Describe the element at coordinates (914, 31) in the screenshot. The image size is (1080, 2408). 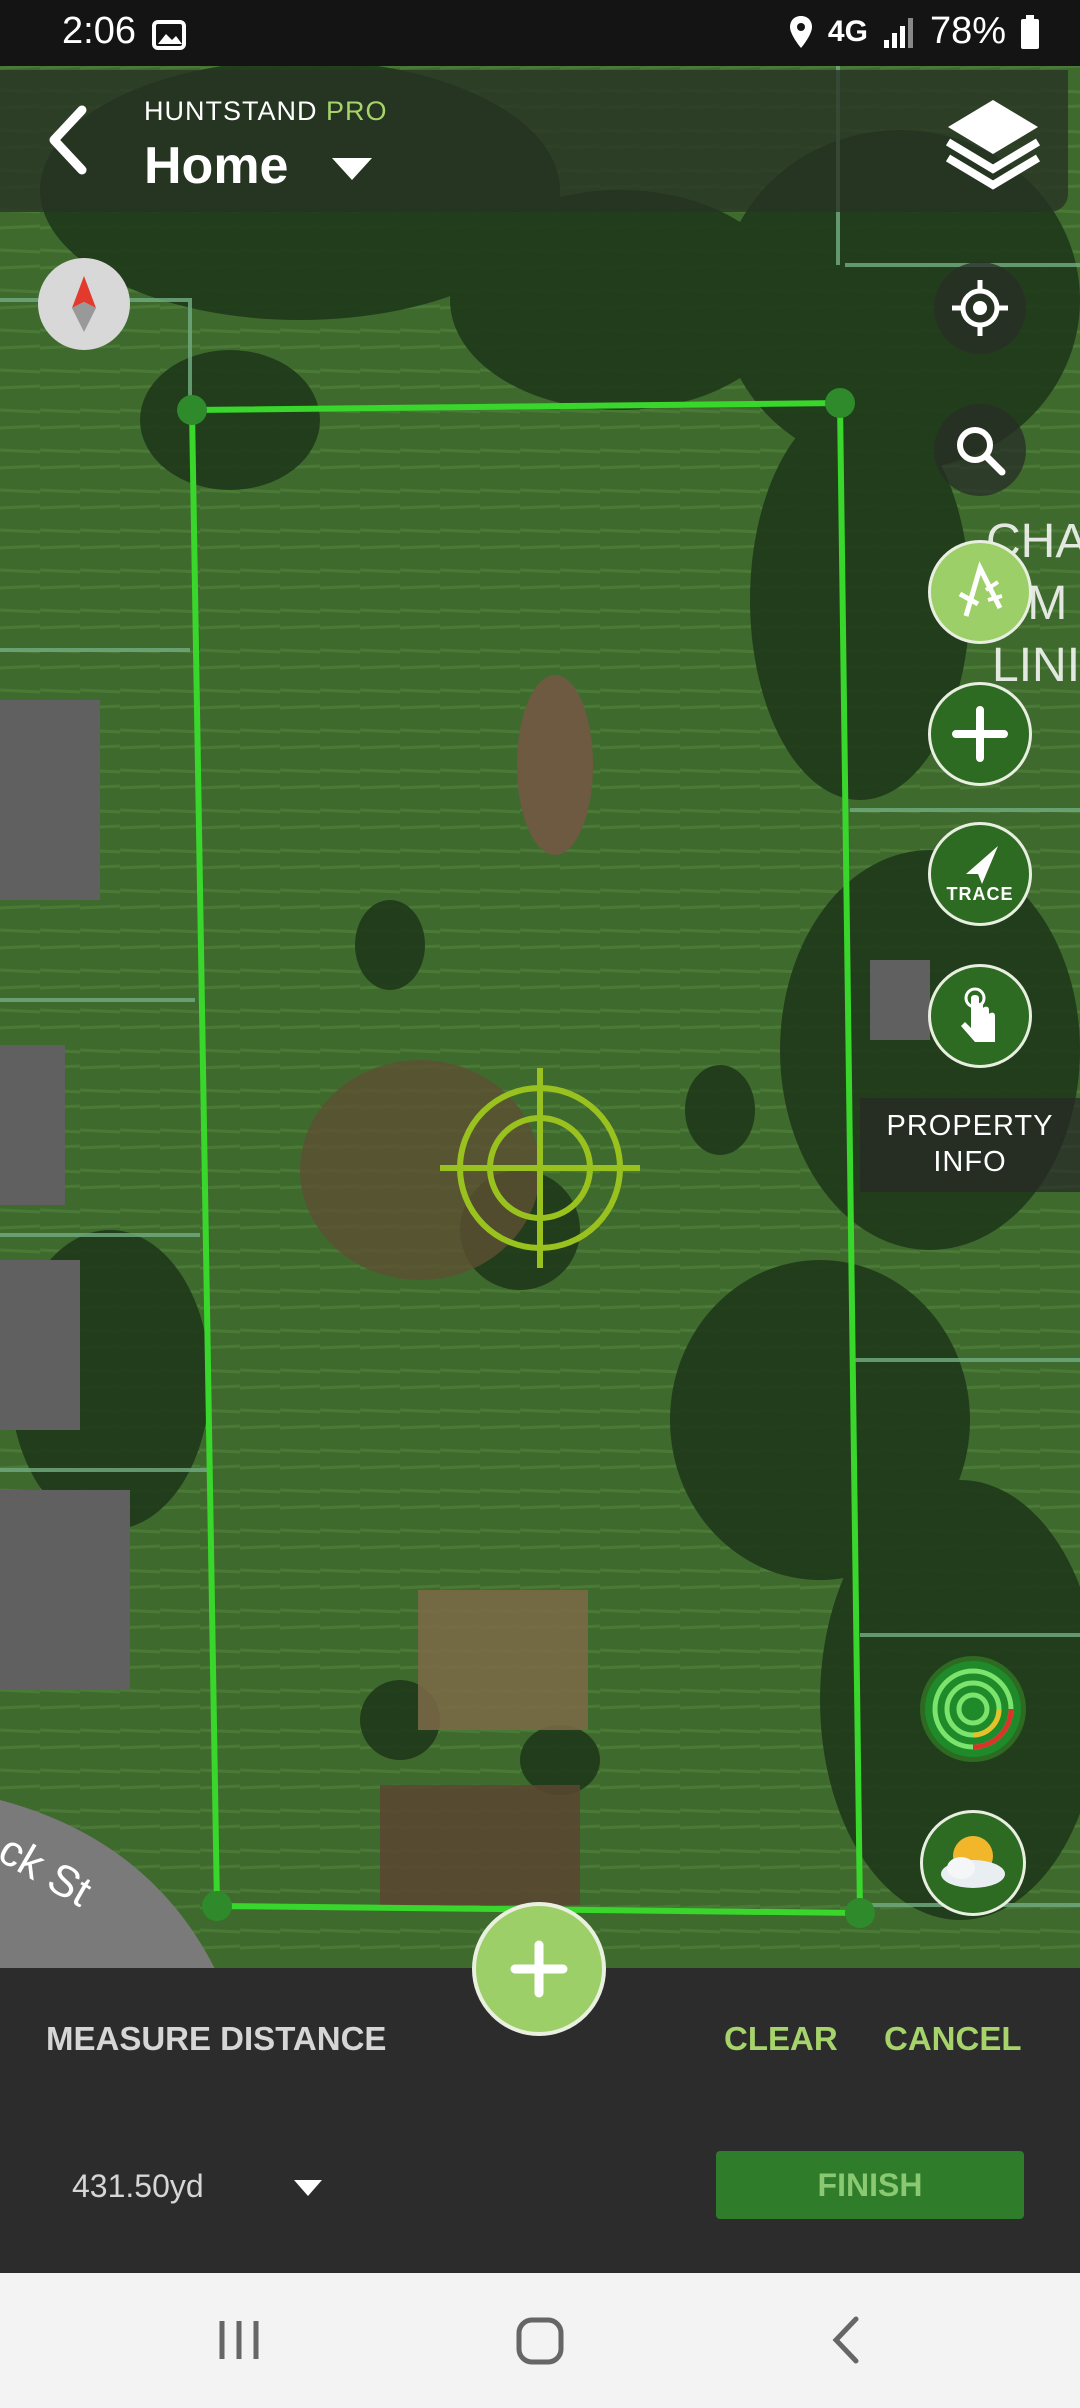
I see `status-right: 4G 78%` at that location.